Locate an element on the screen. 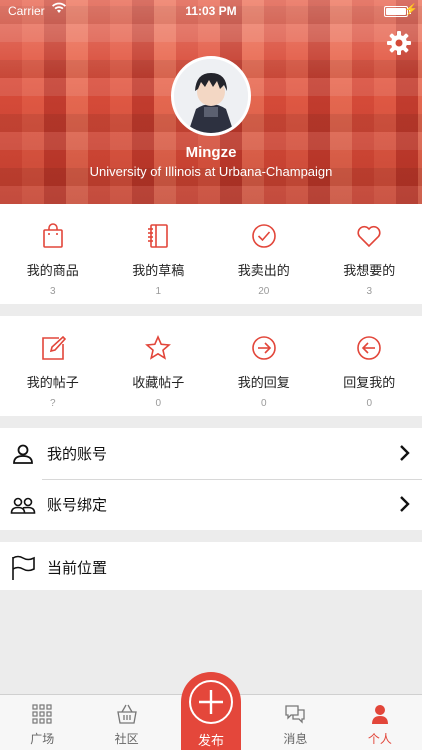  grid-item-label: 我想要的 is located at coordinates (369, 271).